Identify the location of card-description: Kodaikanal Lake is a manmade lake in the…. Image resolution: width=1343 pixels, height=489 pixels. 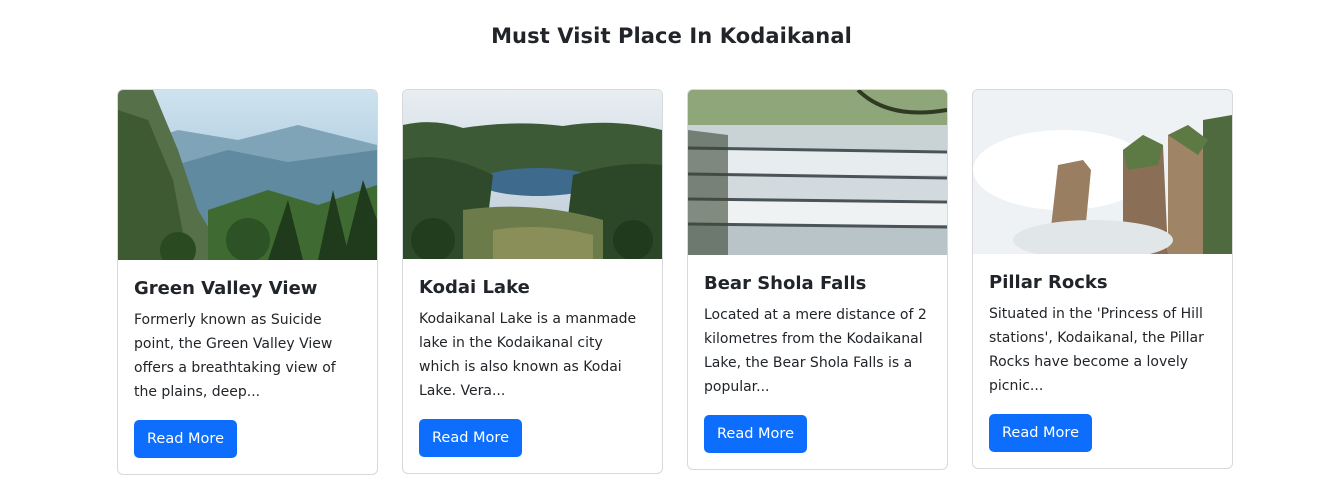
(528, 355).